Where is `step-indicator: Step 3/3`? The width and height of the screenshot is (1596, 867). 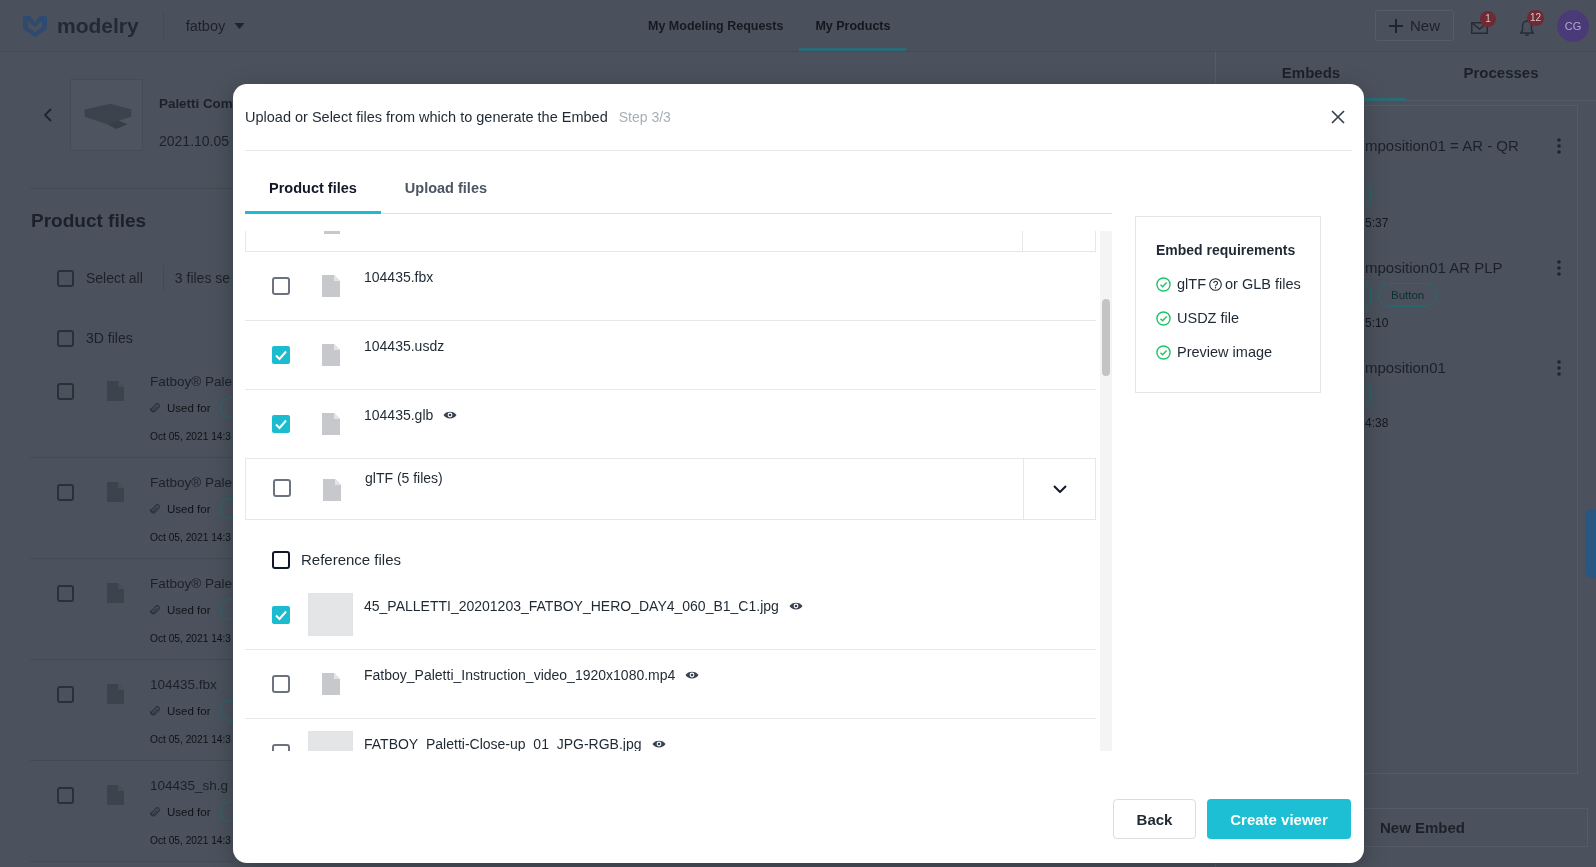
step-indicator: Step 3/3 is located at coordinates (644, 117).